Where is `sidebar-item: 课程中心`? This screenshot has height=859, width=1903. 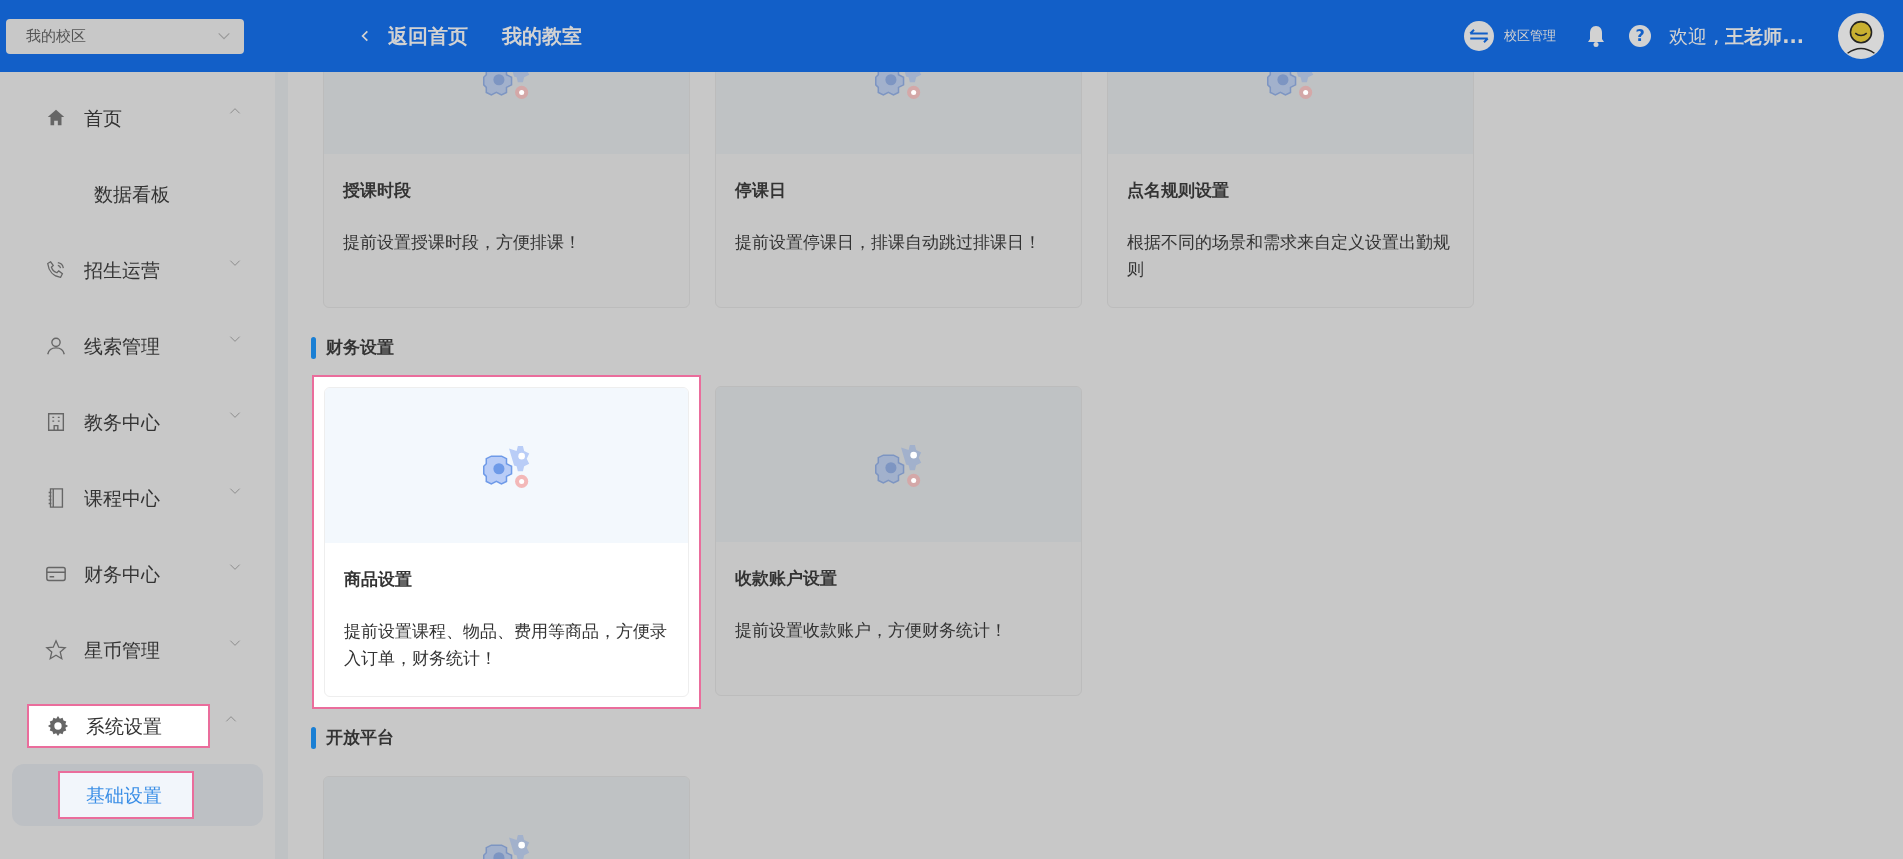 sidebar-item: 课程中心 is located at coordinates (120, 498).